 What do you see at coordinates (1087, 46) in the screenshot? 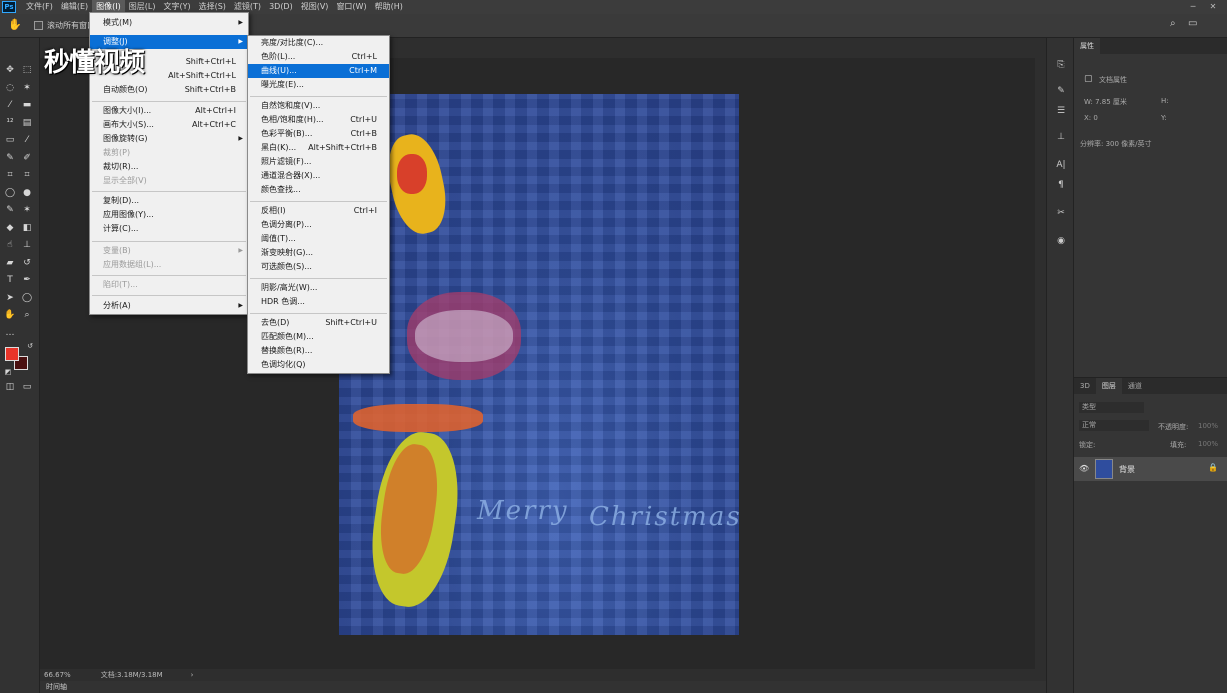
I see `tab-properties: 属性` at bounding box center [1087, 46].